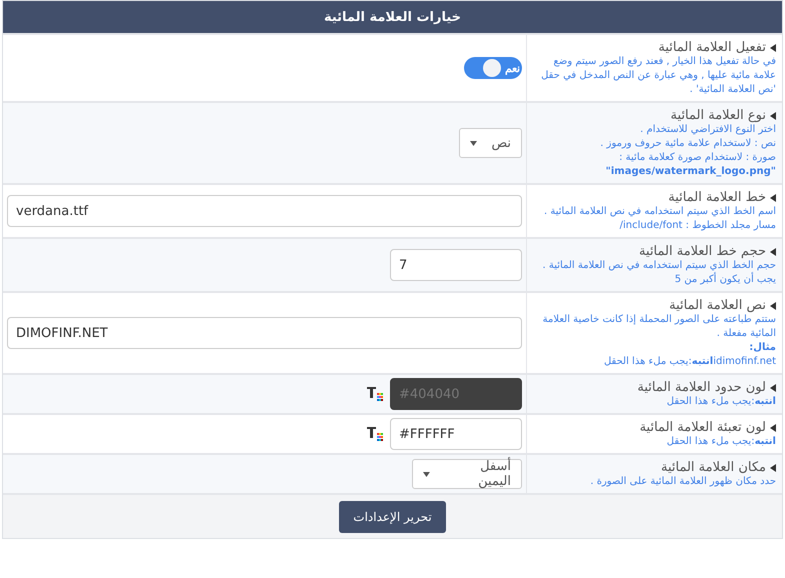  I want to click on setting-description: اسم الخط الذي سيتم استخدامه في نص العلامة المائية ., so click(659, 212).